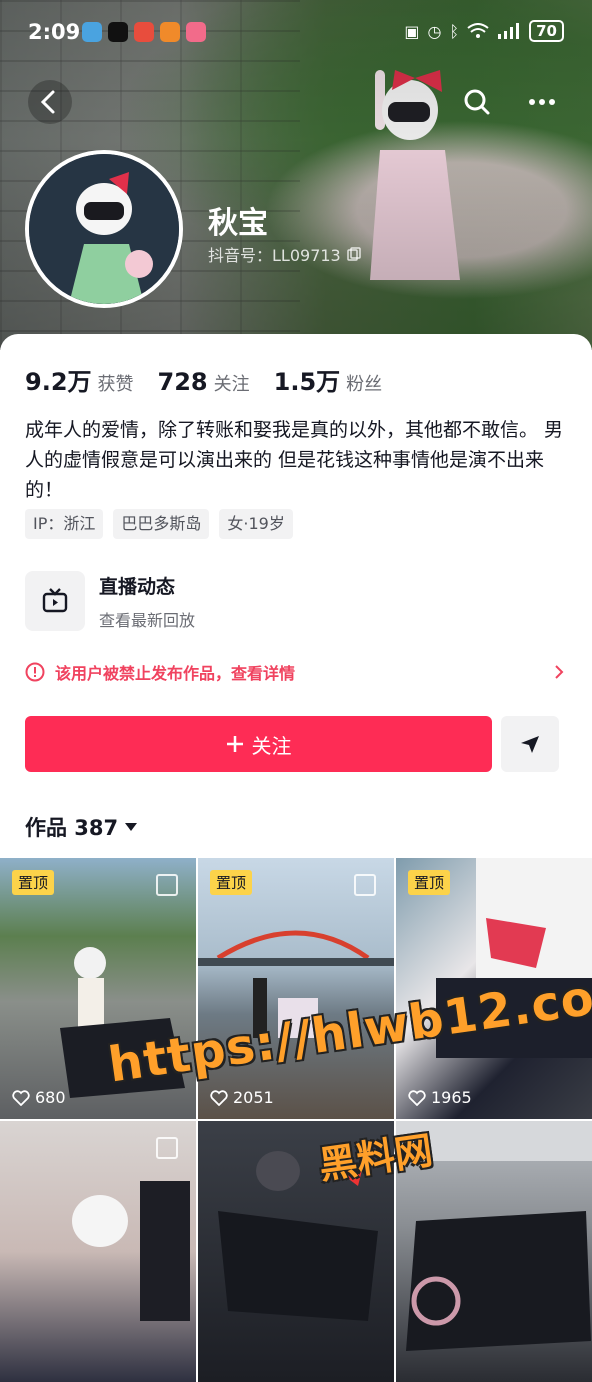  I want to click on video-tile, so click(98, 1251).